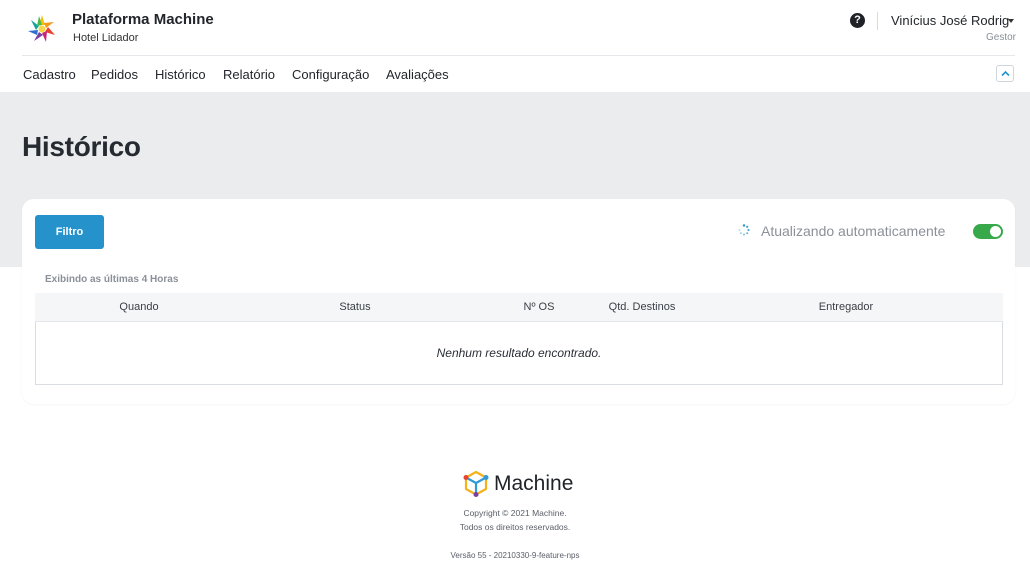  Describe the element at coordinates (515, 555) in the screenshot. I see `version-text: Versão 55 - 20210330-9-feature-nps` at that location.